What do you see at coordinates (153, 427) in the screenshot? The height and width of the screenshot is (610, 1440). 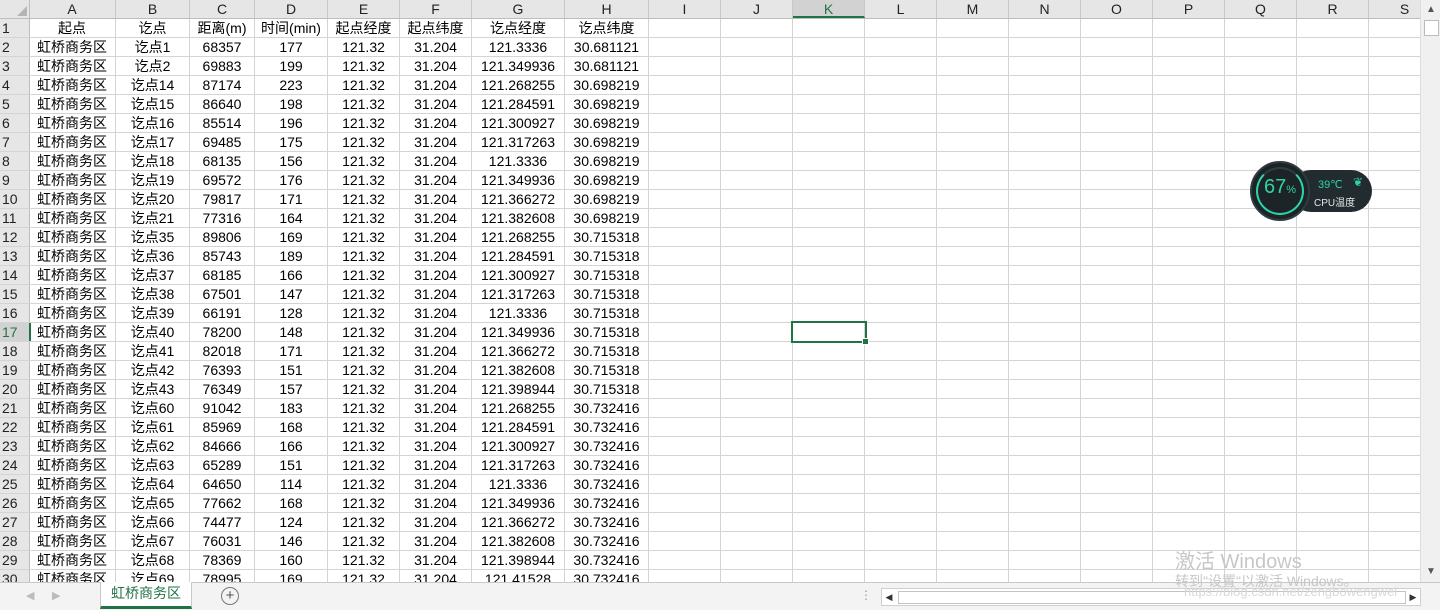 I see `cell-b: 讫点61` at bounding box center [153, 427].